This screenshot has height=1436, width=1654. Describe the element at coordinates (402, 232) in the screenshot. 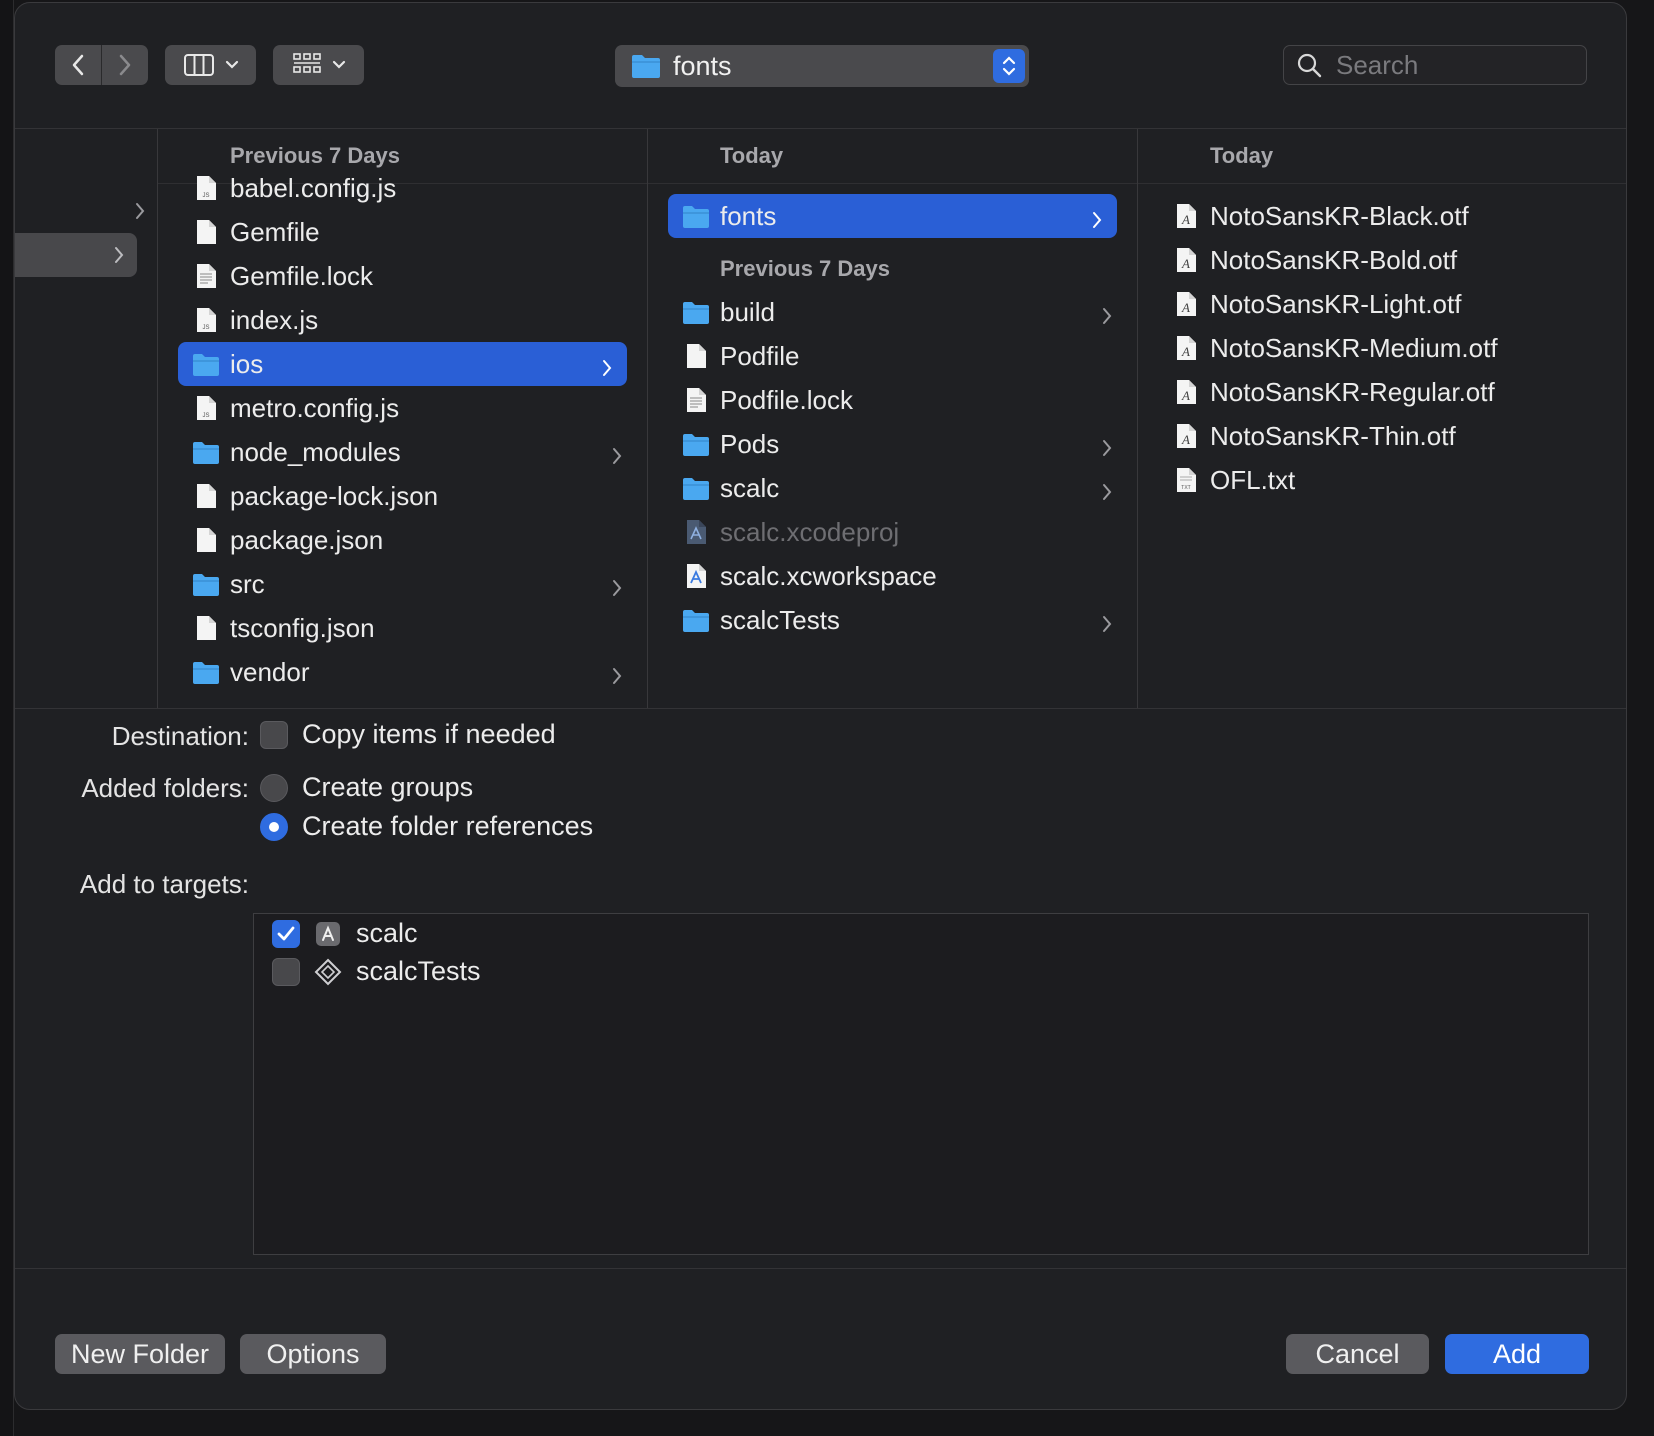

I see `file-row: Gemfile` at that location.